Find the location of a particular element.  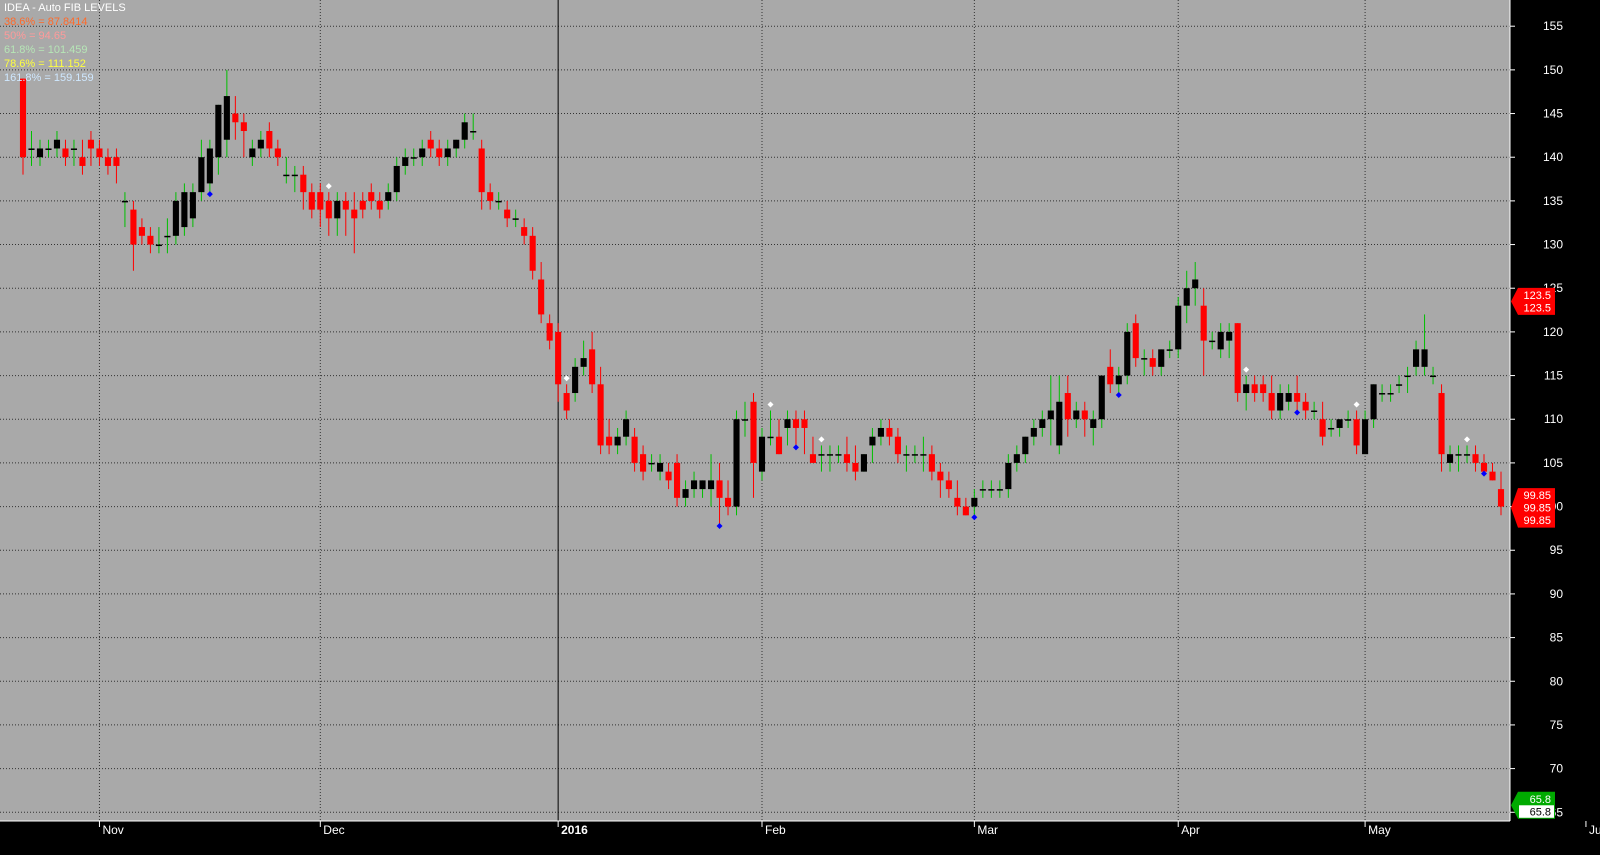

x-tick-label: 2016 is located at coordinates (574, 830).